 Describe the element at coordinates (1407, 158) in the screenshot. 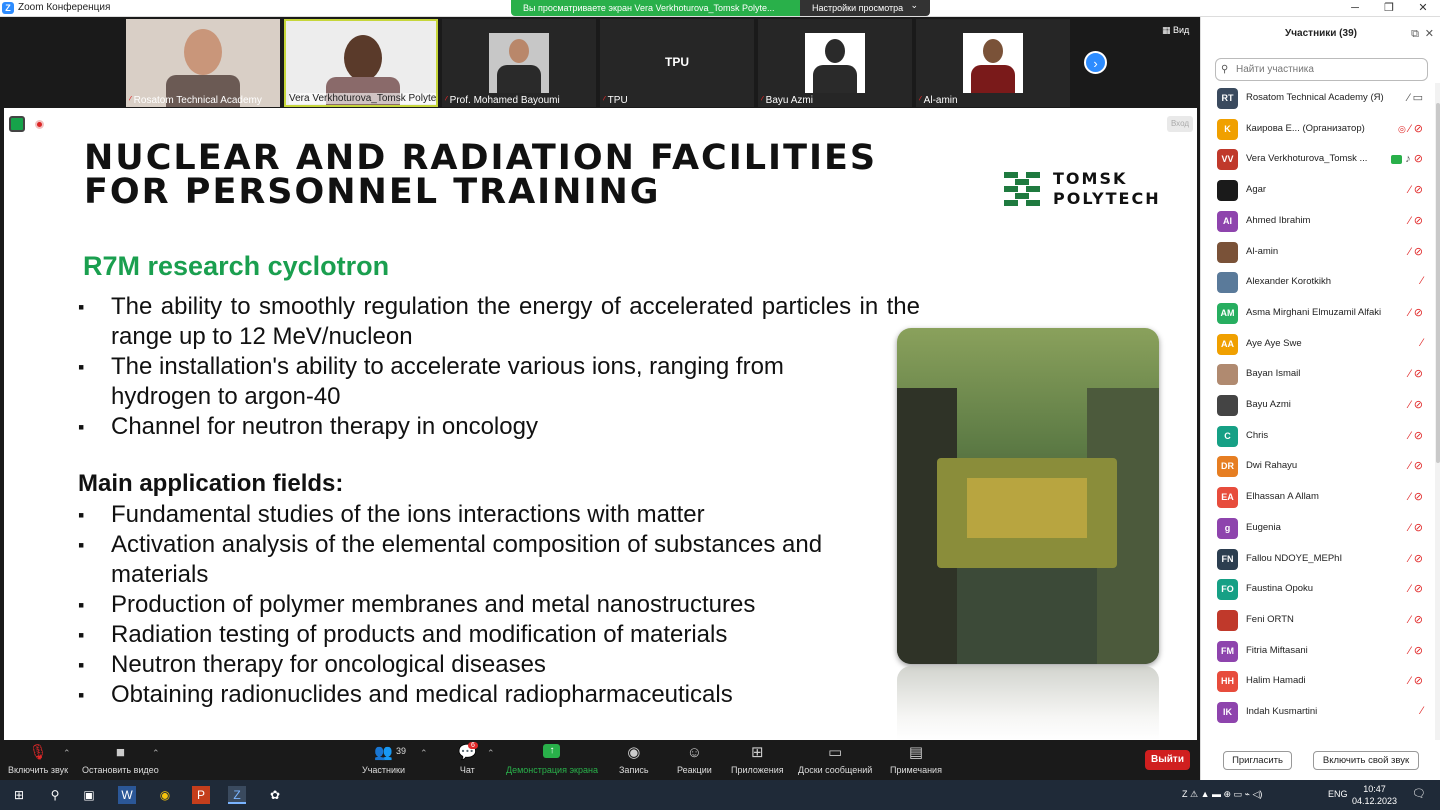

I see `participant-status-icons: ♪ ⊘` at that location.